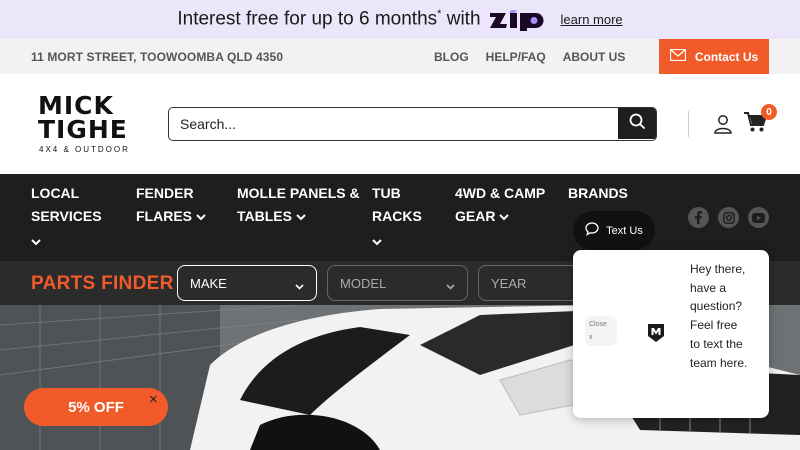 The image size is (800, 450). I want to click on nav-label-line2-wrap: GEAR, so click(500, 216).